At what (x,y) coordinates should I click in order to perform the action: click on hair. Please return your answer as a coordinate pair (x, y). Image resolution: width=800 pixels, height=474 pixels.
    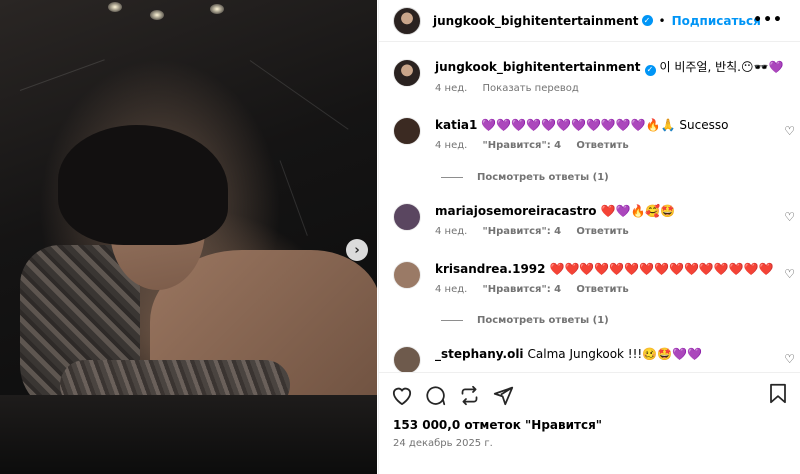
    Looking at the image, I should click on (143, 185).